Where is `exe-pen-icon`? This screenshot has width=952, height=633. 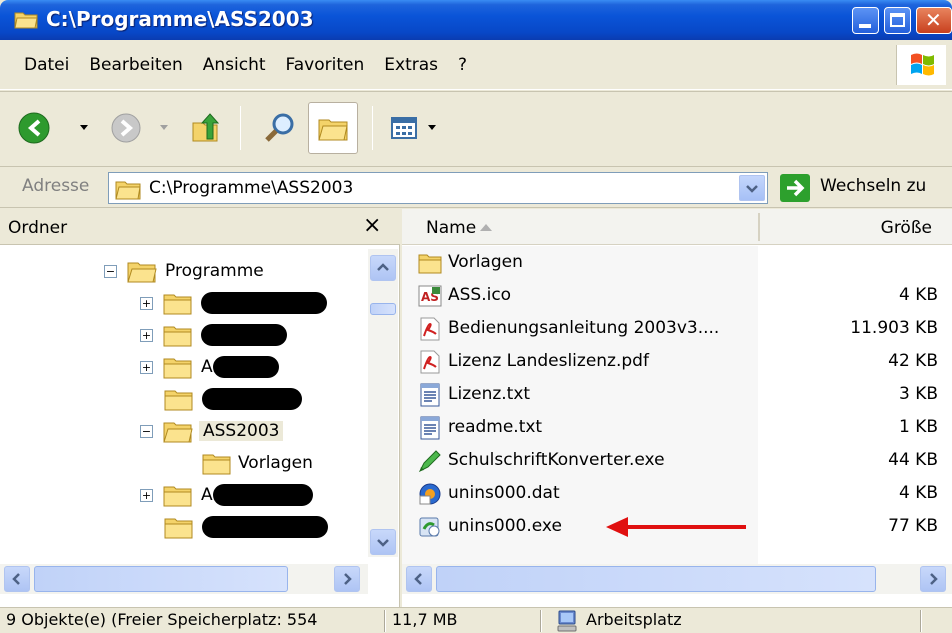
exe-pen-icon is located at coordinates (429, 461).